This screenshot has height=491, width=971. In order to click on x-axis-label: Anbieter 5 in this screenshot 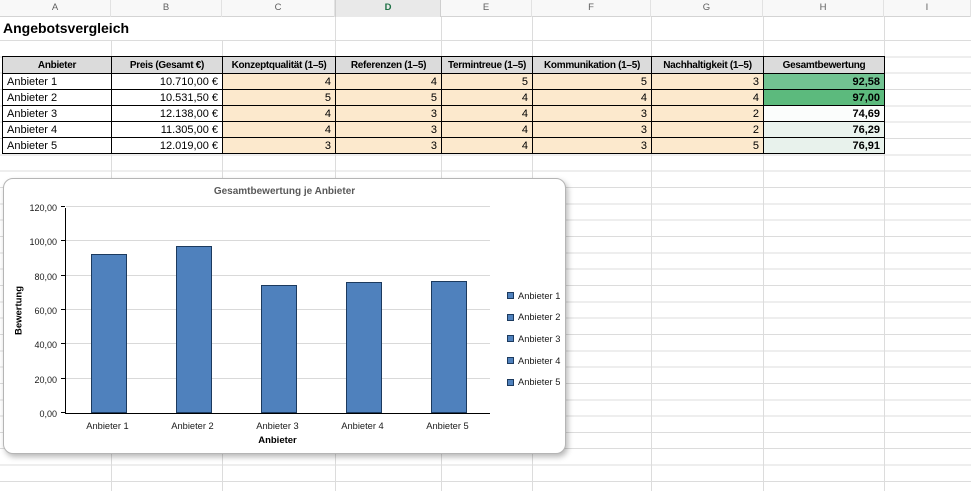, I will do `click(447, 426)`.